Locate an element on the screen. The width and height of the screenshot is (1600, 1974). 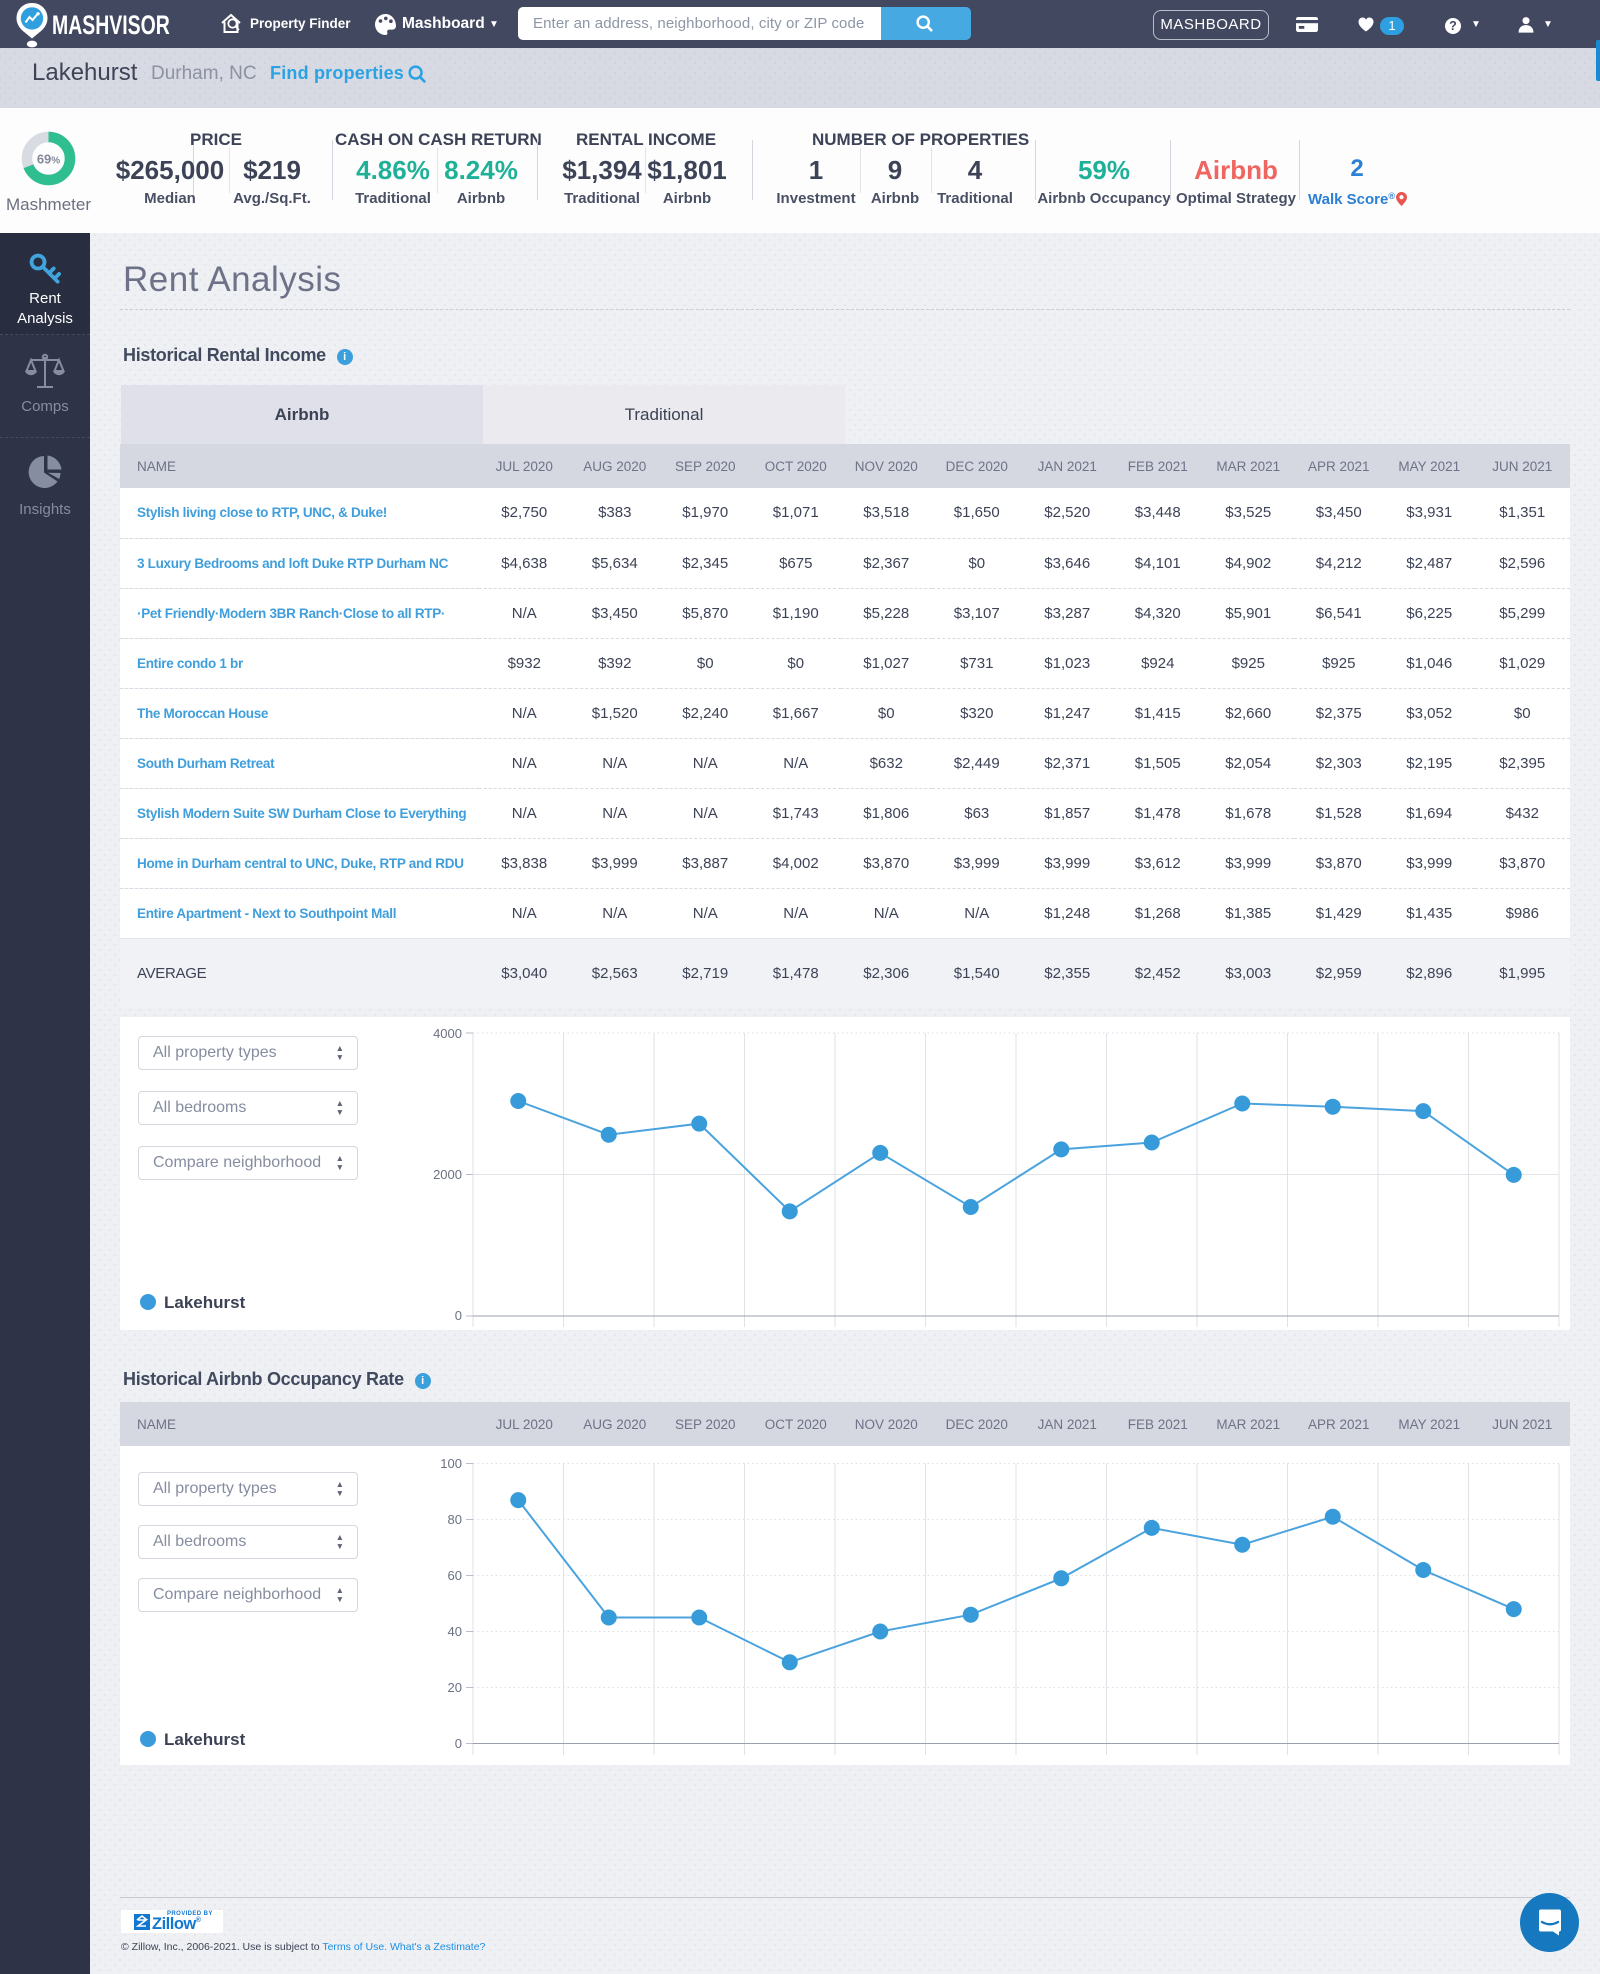
svg-text: 20 is located at coordinates (455, 1687).